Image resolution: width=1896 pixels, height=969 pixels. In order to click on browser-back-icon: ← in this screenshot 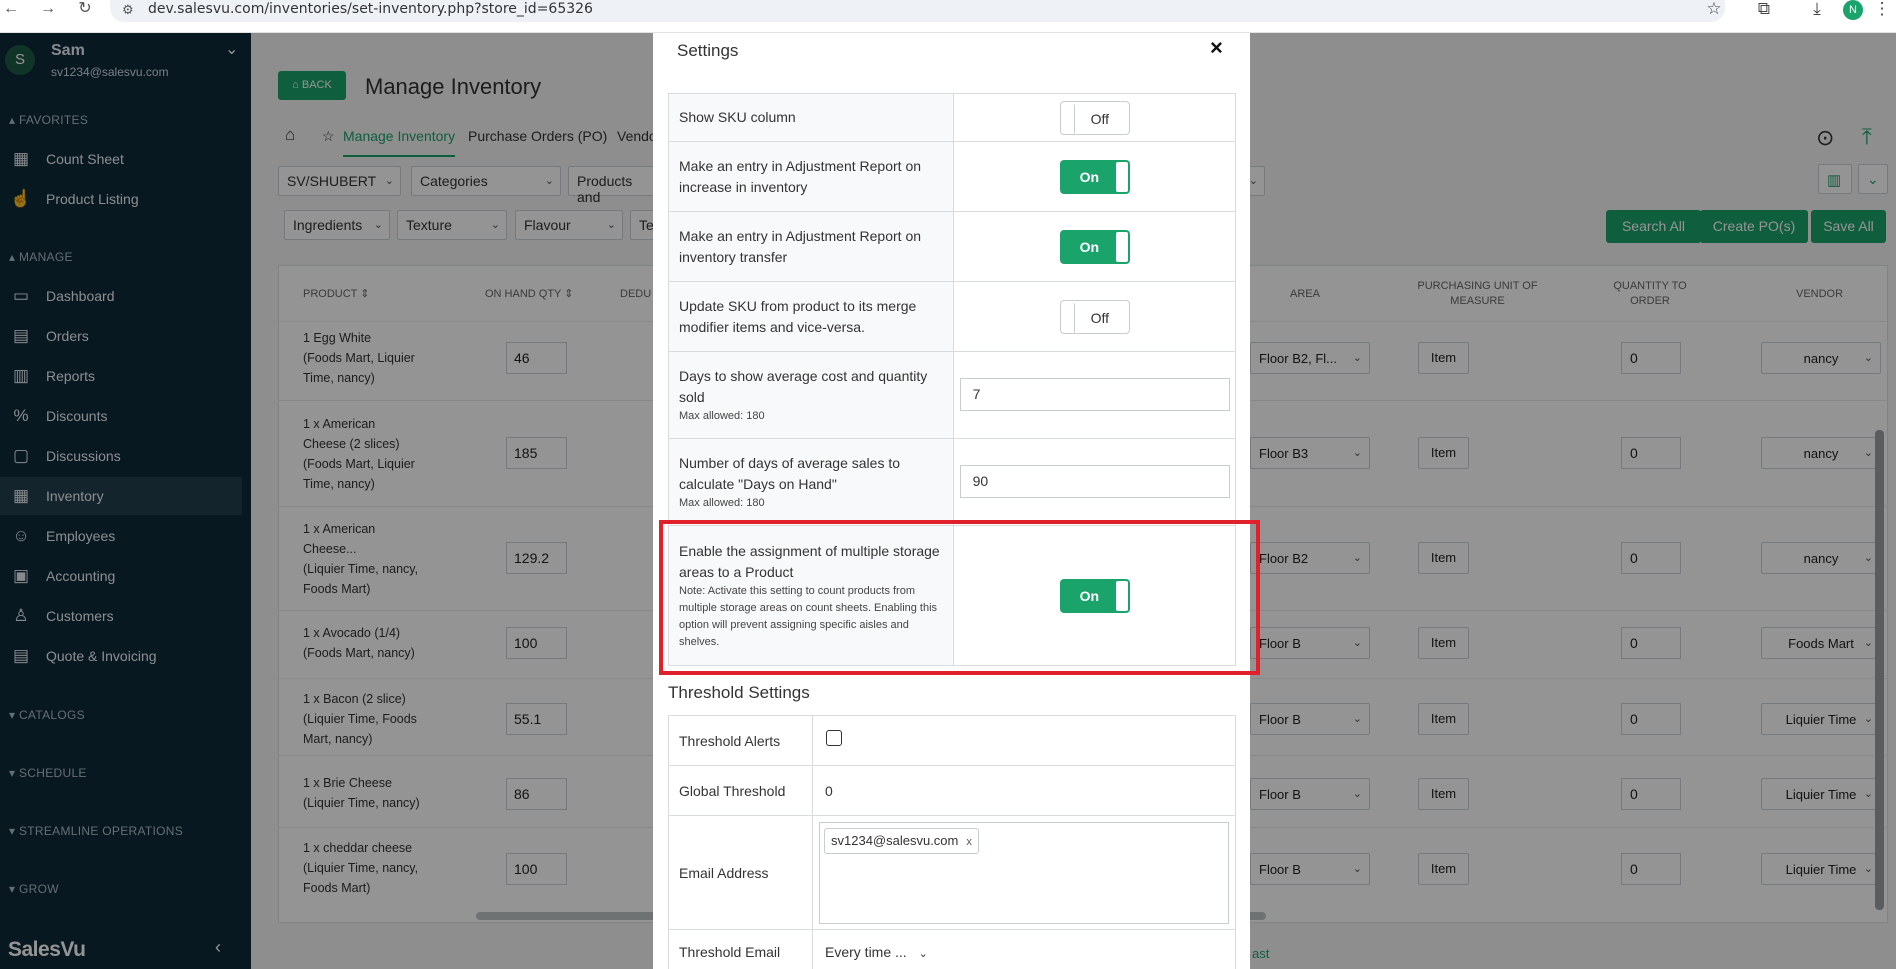, I will do `click(11, 10)`.